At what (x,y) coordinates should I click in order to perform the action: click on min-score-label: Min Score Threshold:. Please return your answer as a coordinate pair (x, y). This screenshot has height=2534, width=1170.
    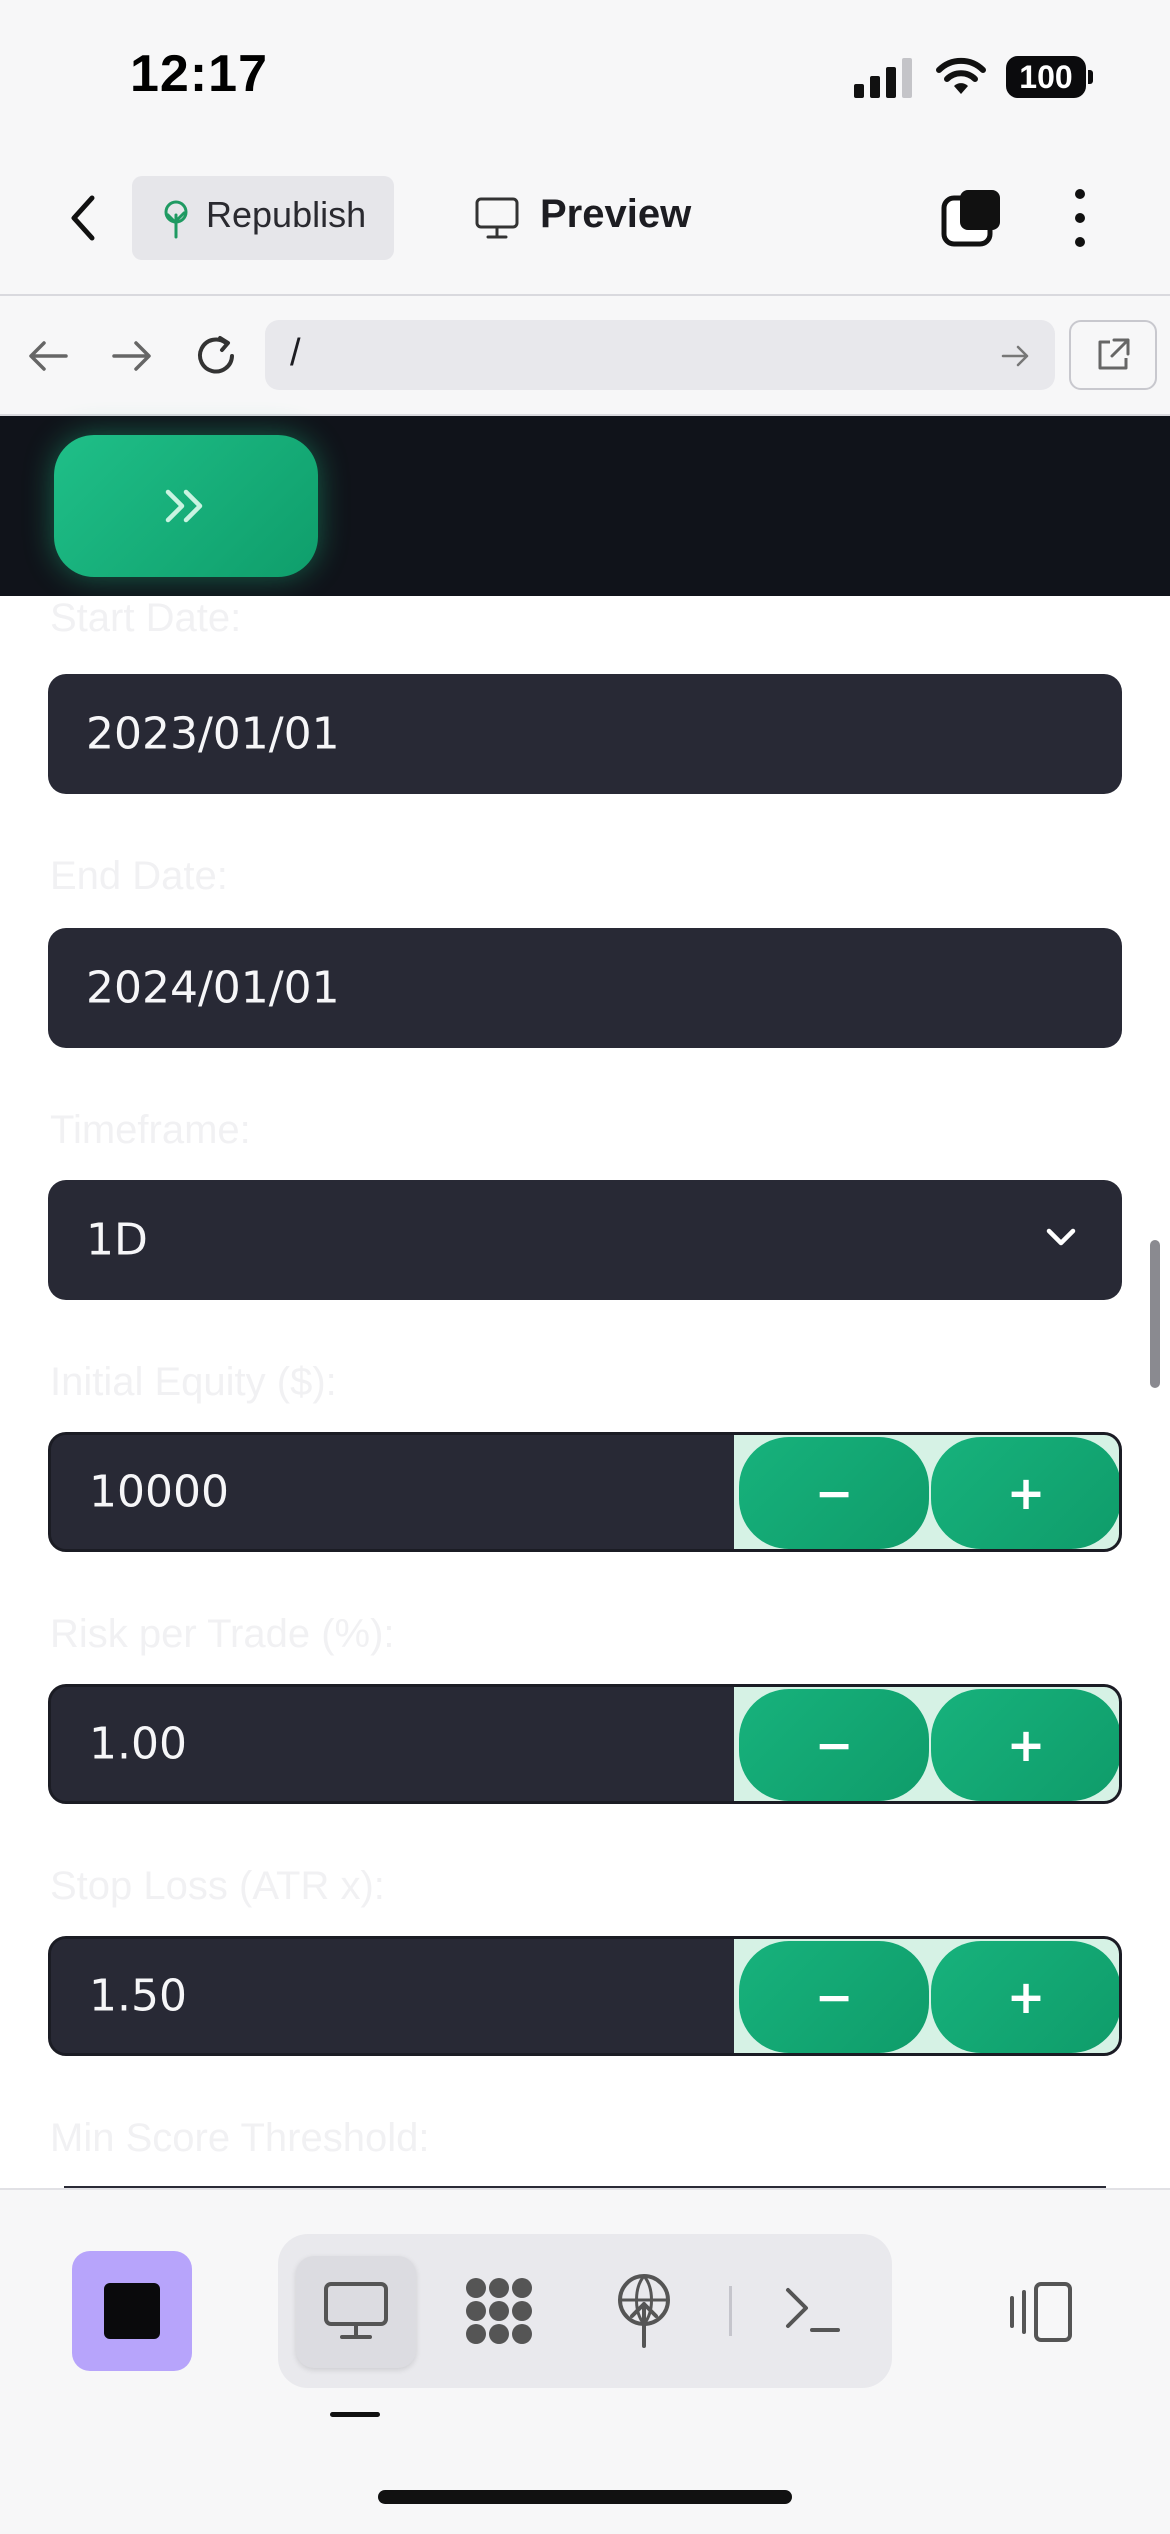
    Looking at the image, I should click on (240, 2138).